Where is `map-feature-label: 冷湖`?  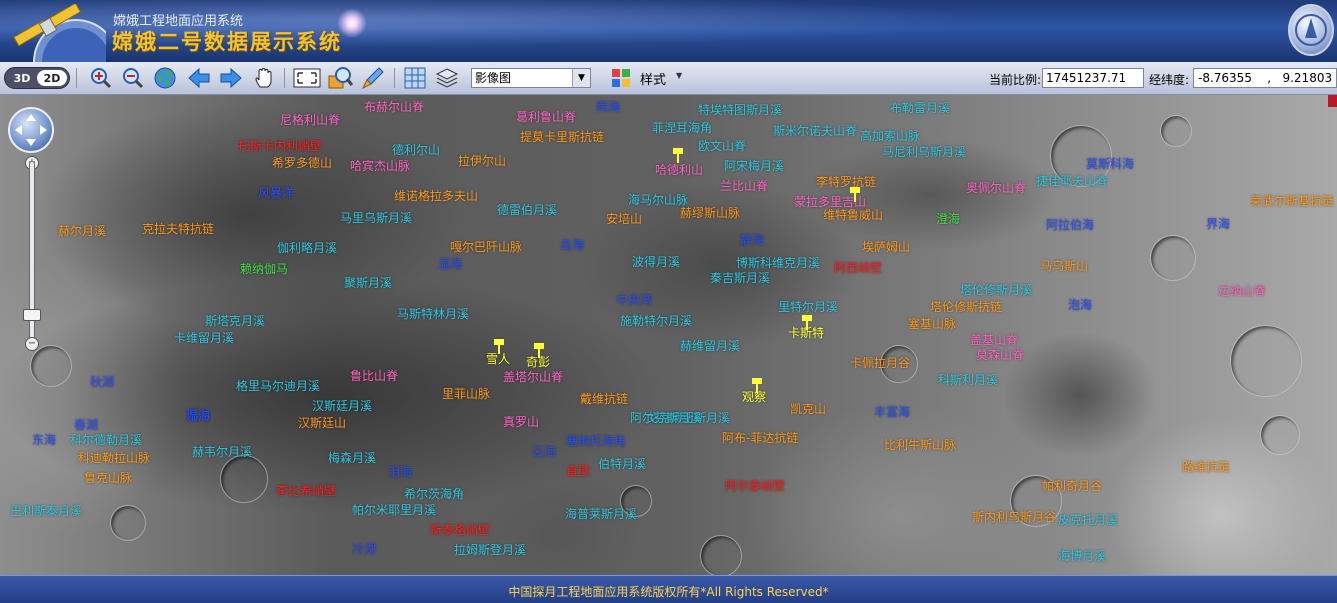
map-feature-label: 冷湖 is located at coordinates (364, 549).